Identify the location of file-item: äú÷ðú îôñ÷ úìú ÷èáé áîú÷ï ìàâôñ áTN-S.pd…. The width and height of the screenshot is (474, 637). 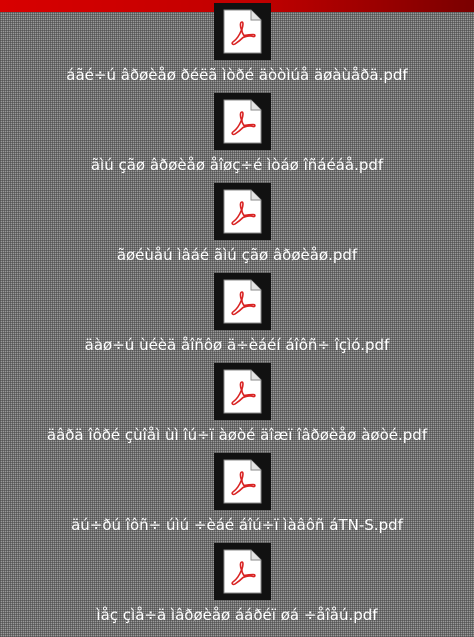
(237, 497).